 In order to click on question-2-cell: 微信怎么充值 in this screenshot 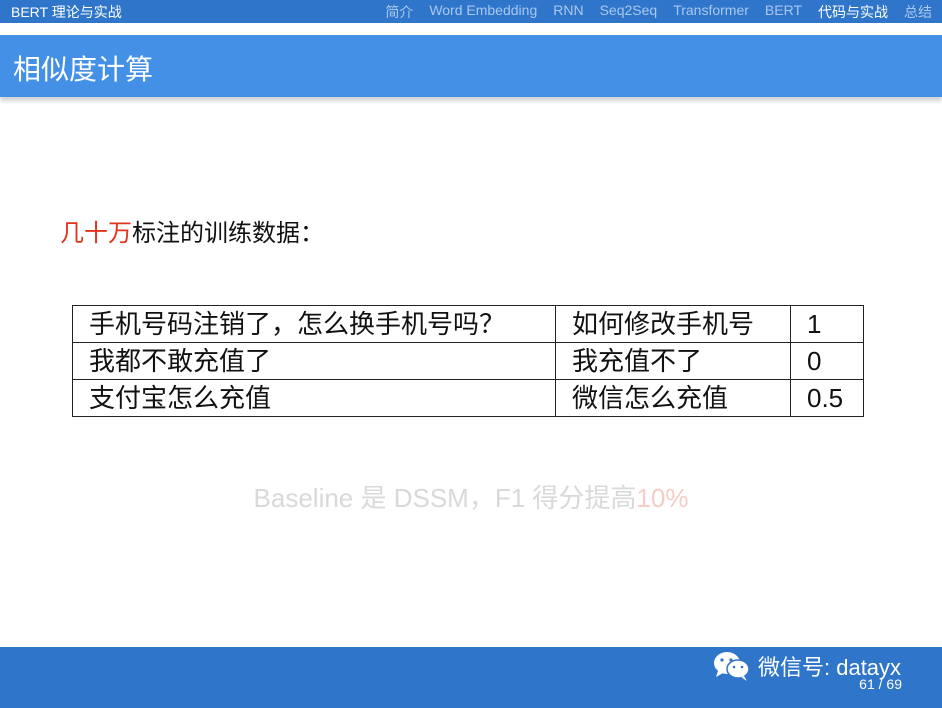, I will do `click(673, 398)`.